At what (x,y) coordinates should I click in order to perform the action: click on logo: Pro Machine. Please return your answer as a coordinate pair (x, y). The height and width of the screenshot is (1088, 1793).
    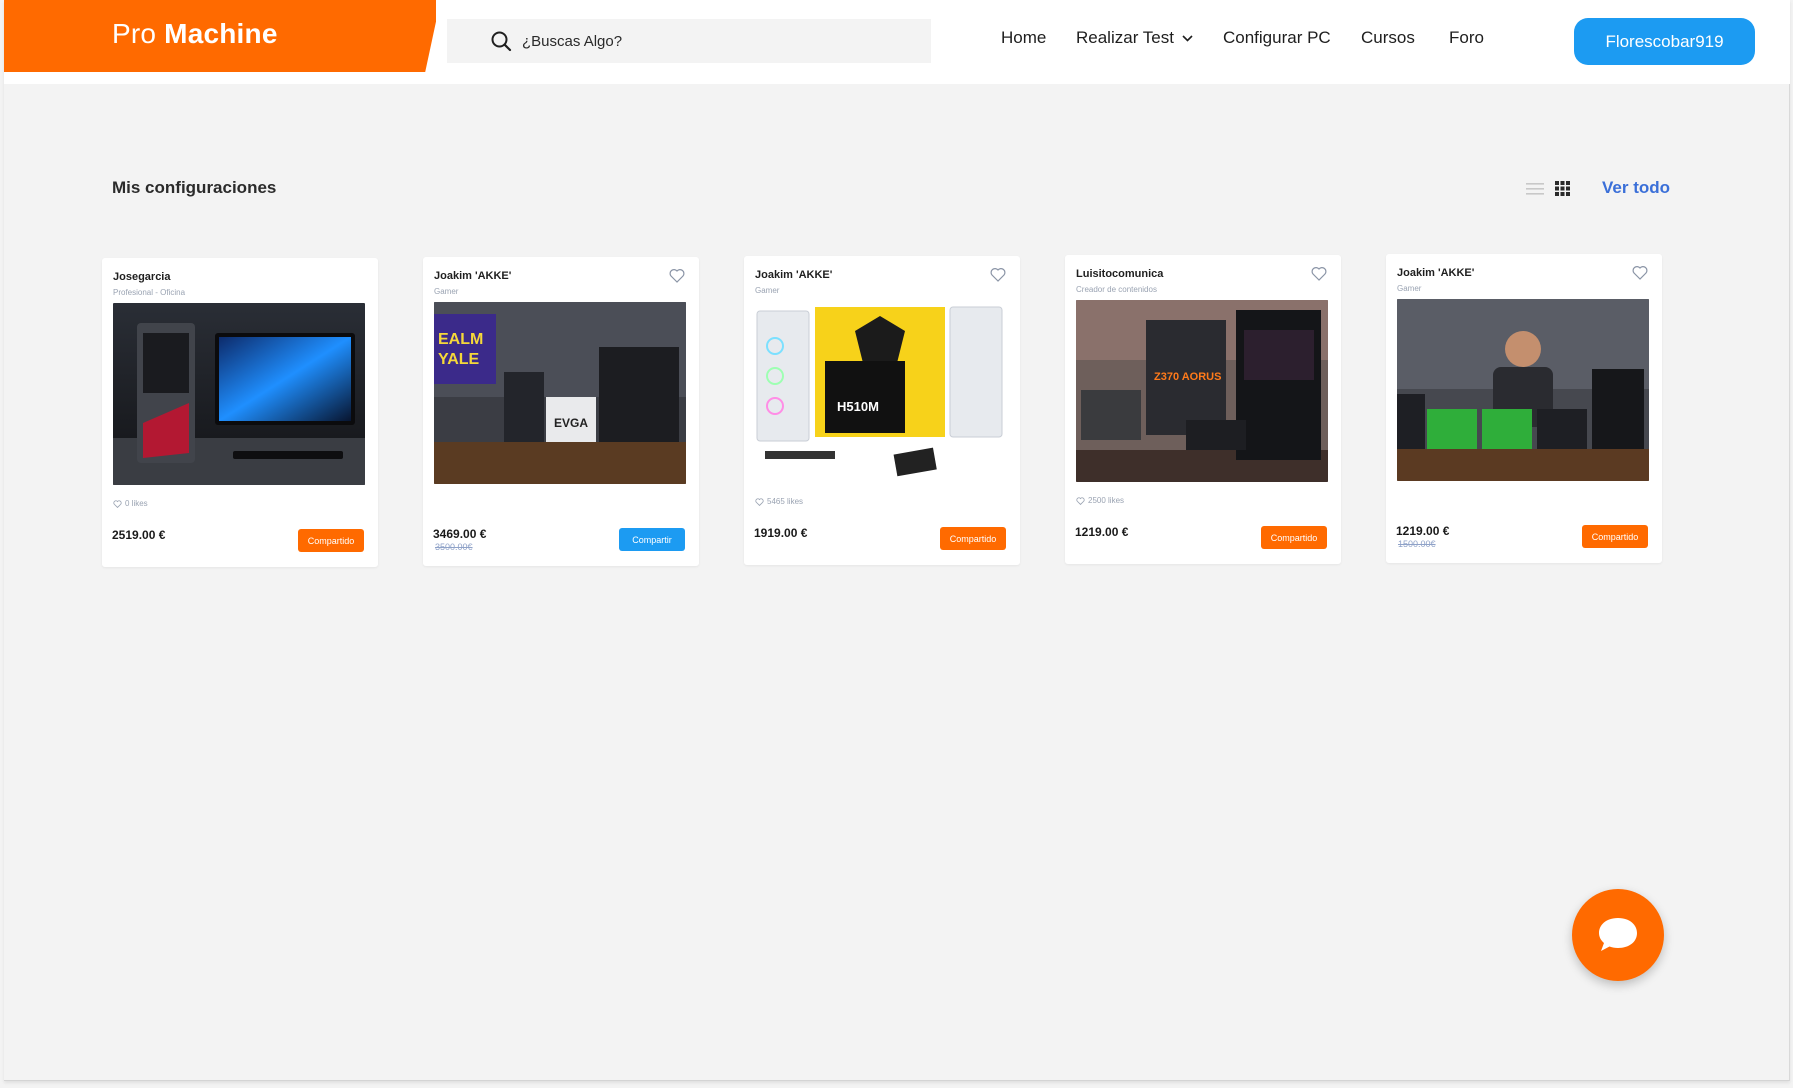
    Looking at the image, I should click on (220, 36).